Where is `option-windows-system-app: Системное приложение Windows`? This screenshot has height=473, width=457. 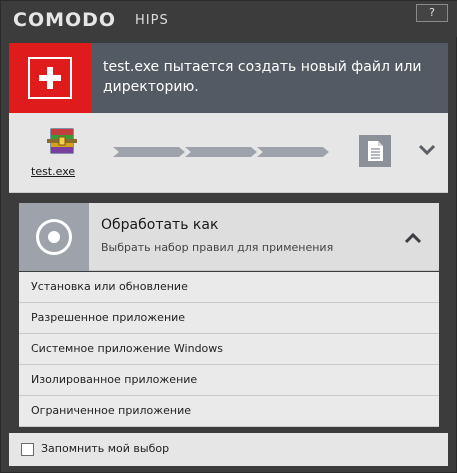
option-windows-system-app: Системное приложение Windows is located at coordinates (229, 349).